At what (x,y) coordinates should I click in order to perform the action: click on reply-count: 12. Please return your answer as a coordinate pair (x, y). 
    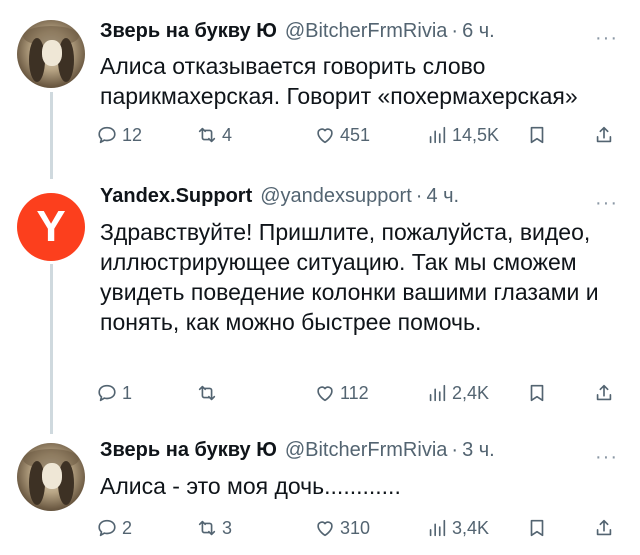
    Looking at the image, I should click on (132, 134).